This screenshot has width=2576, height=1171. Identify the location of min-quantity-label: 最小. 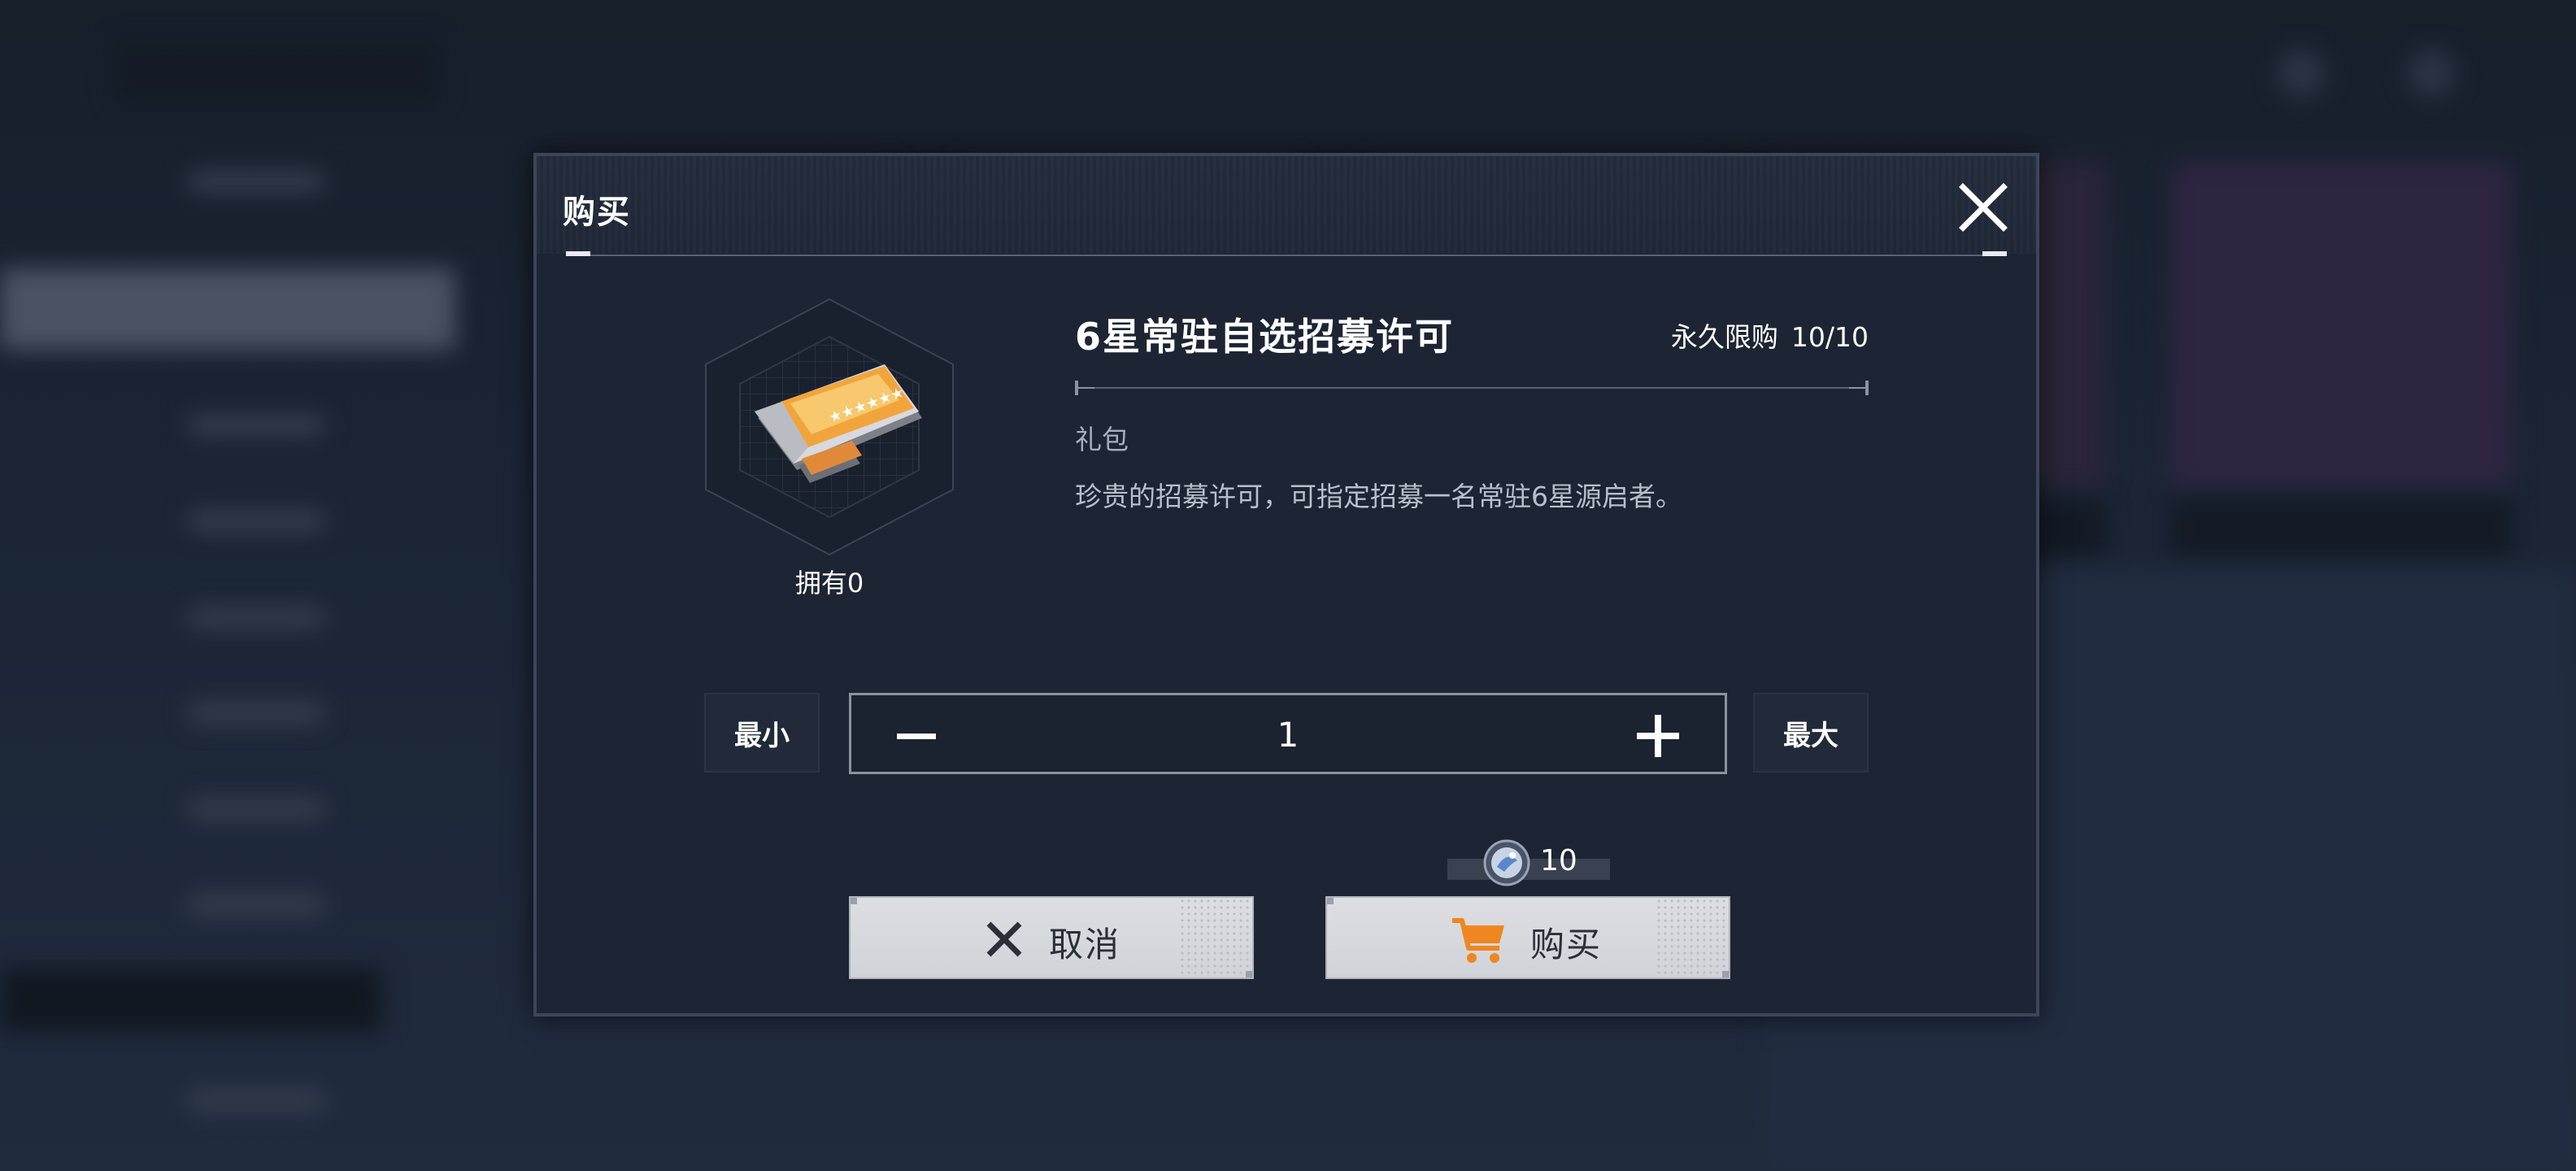
(762, 735).